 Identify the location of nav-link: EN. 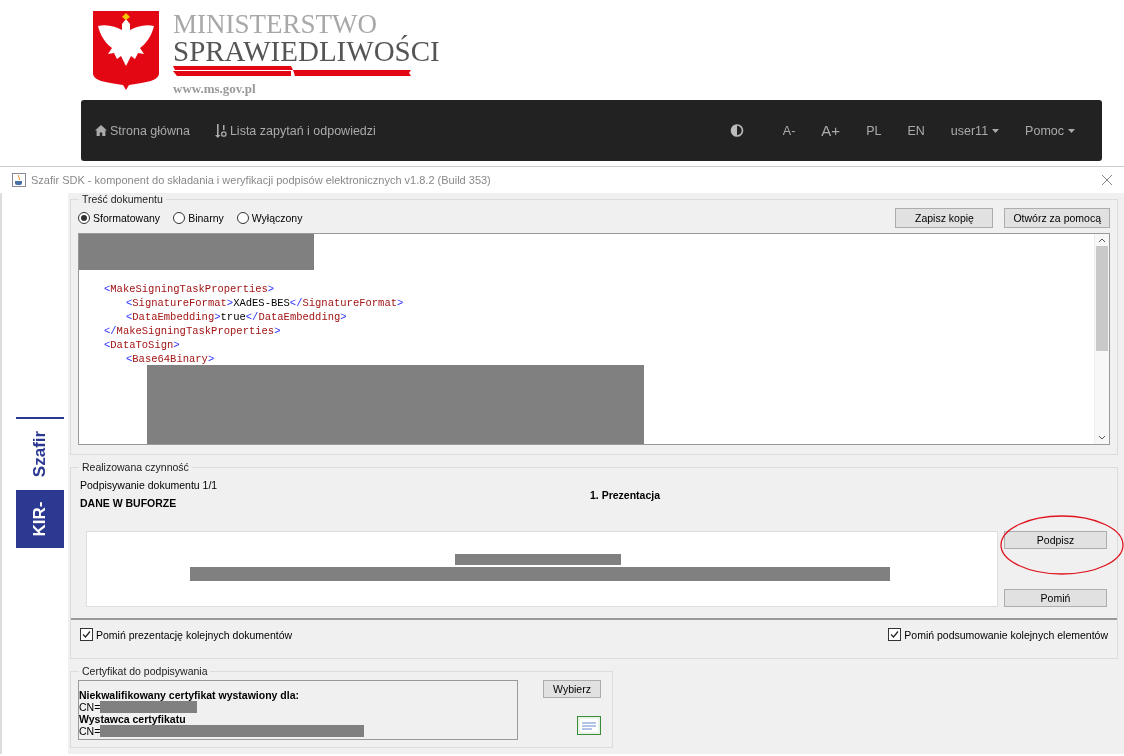
(916, 130).